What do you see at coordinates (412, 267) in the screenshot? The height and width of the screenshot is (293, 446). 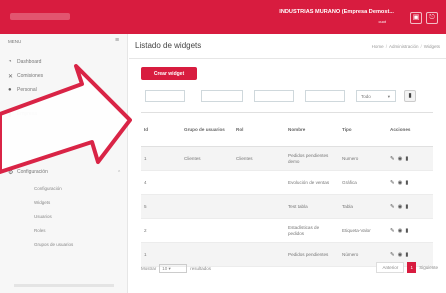 I see `pagination-current: 1` at bounding box center [412, 267].